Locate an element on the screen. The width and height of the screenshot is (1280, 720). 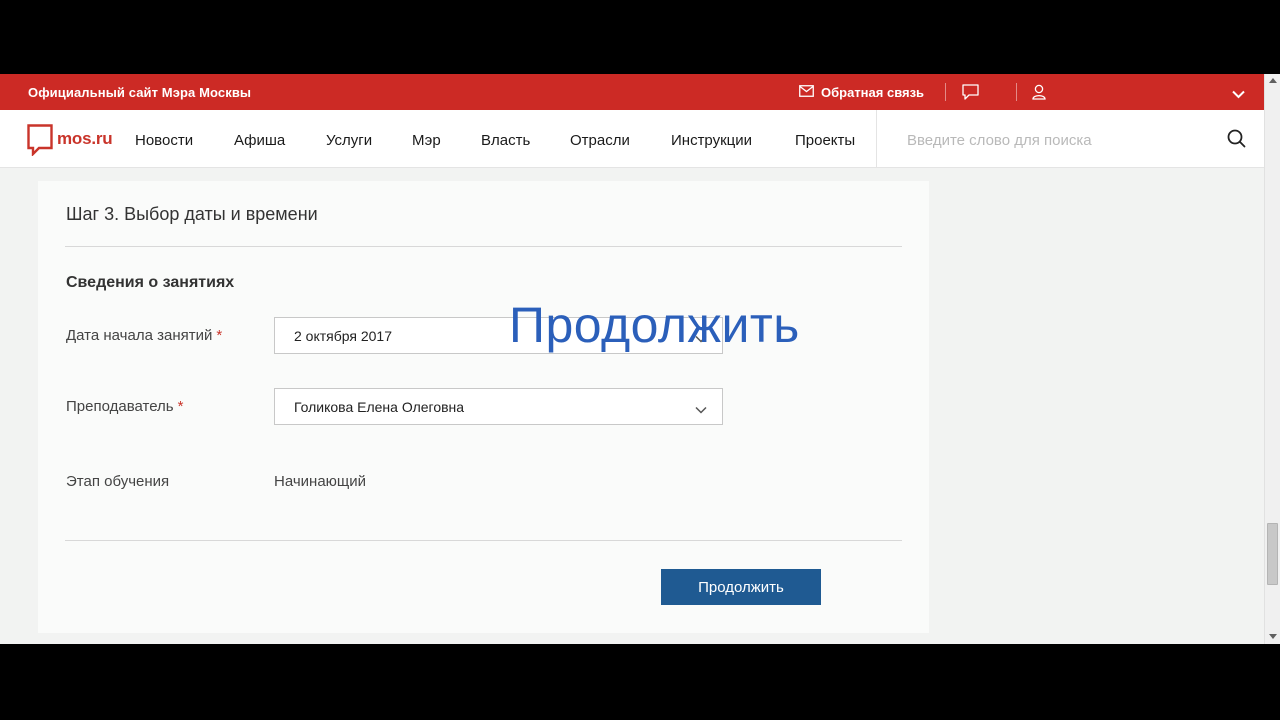
section-title: Сведения о занятиях is located at coordinates (150, 282).